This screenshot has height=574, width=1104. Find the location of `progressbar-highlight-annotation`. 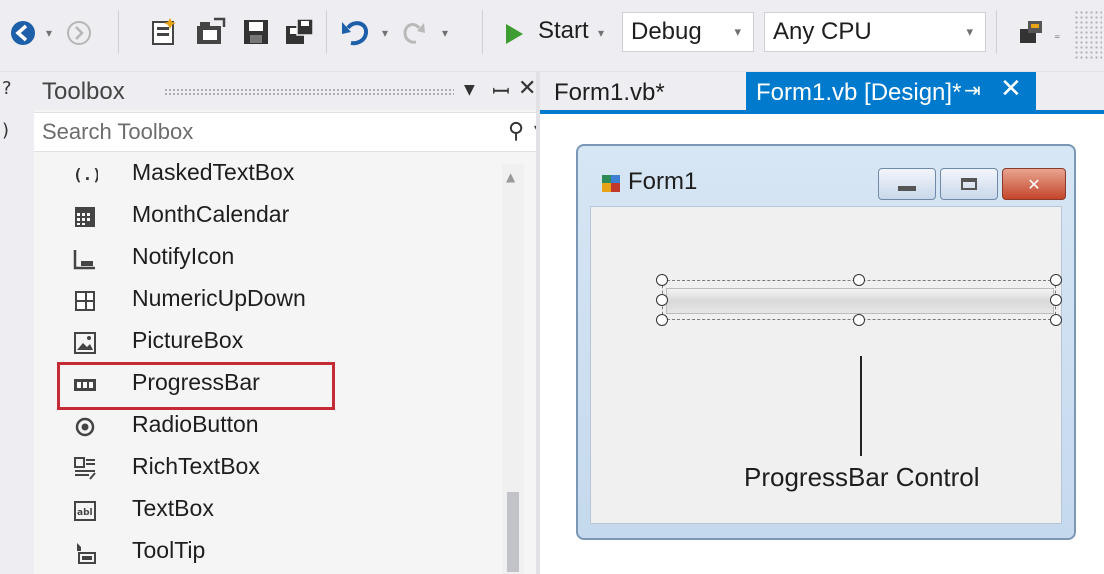

progressbar-highlight-annotation is located at coordinates (196, 386).